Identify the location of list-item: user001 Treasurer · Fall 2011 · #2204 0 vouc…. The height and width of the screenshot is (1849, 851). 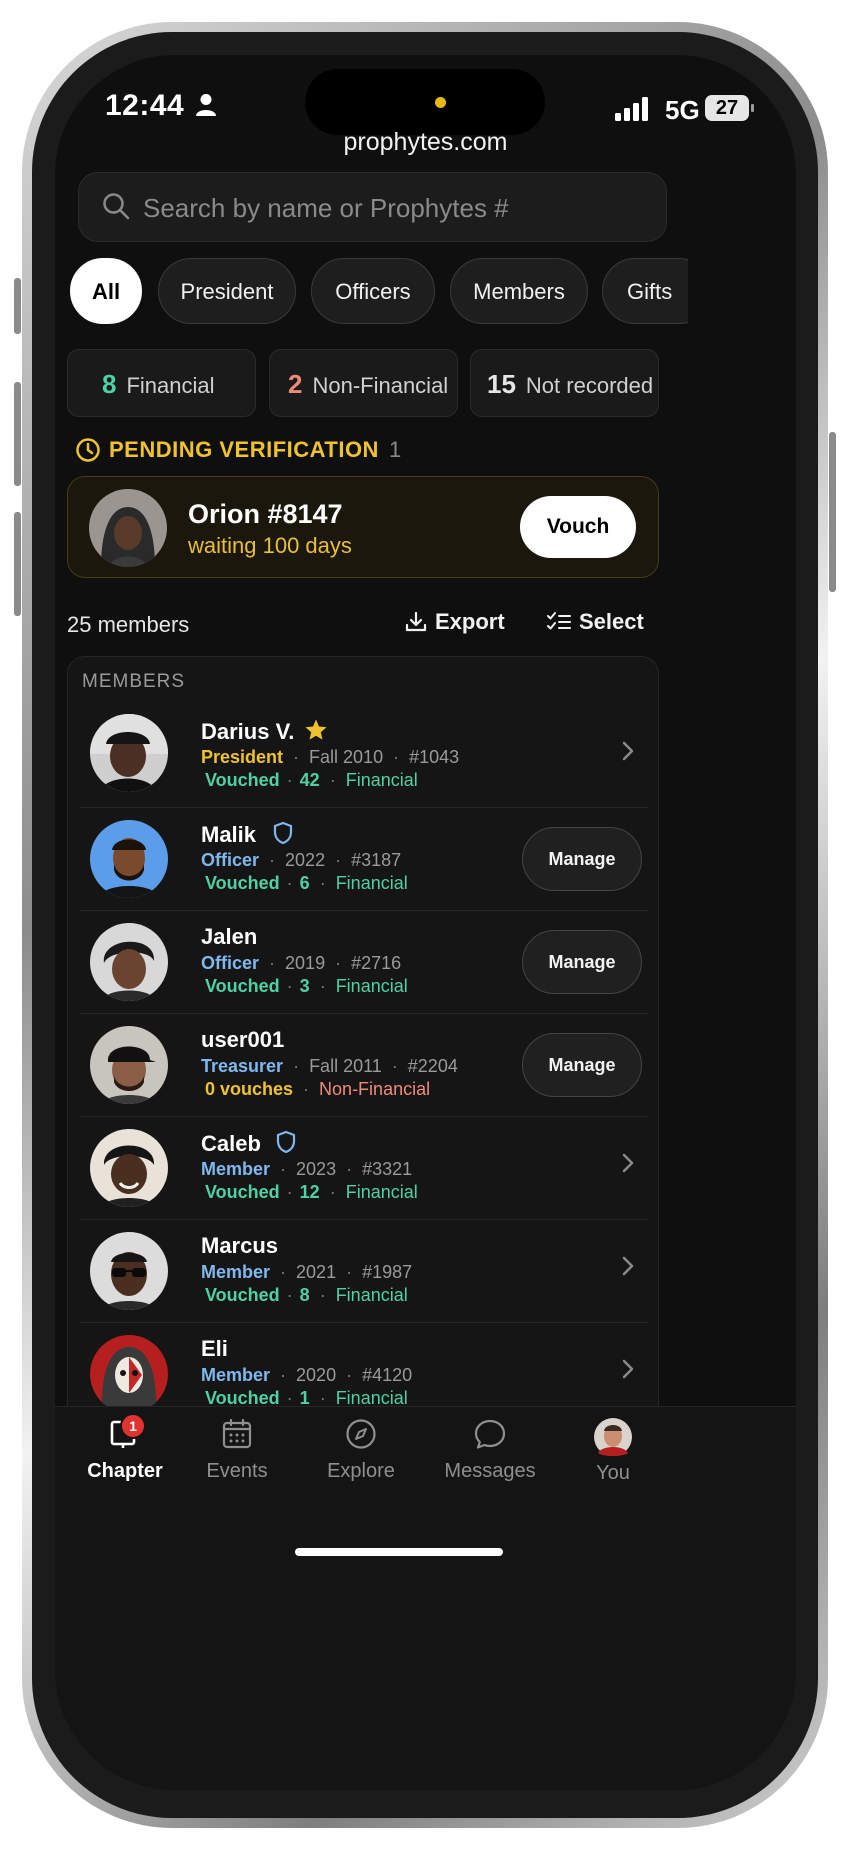
(364, 1065).